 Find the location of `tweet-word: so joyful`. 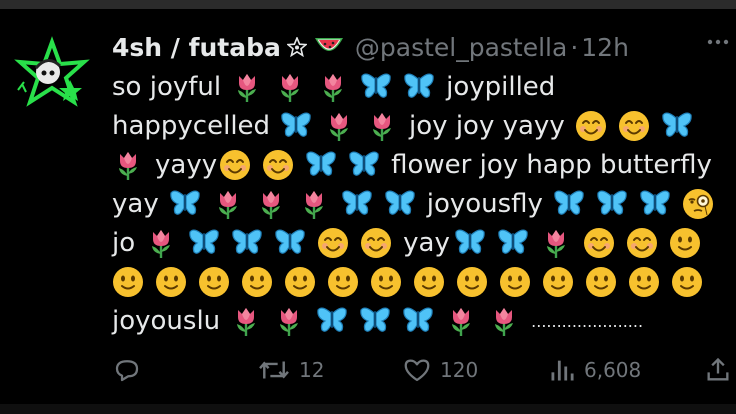

tweet-word: so joyful is located at coordinates (167, 87).